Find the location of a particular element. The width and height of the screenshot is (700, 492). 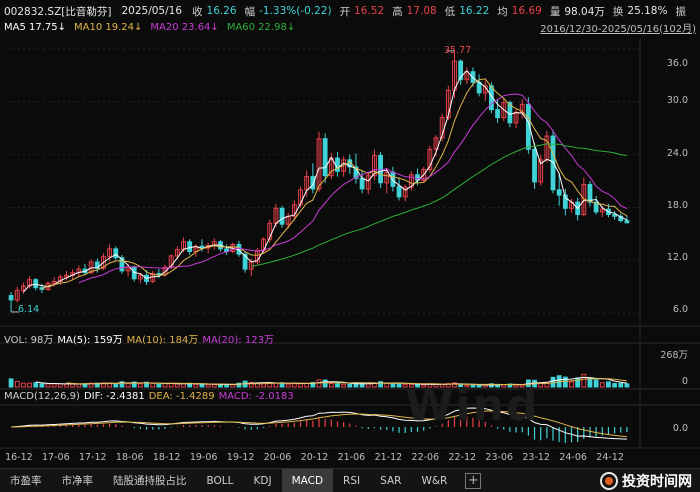

x-tick-label: 23-12 is located at coordinates (536, 457).